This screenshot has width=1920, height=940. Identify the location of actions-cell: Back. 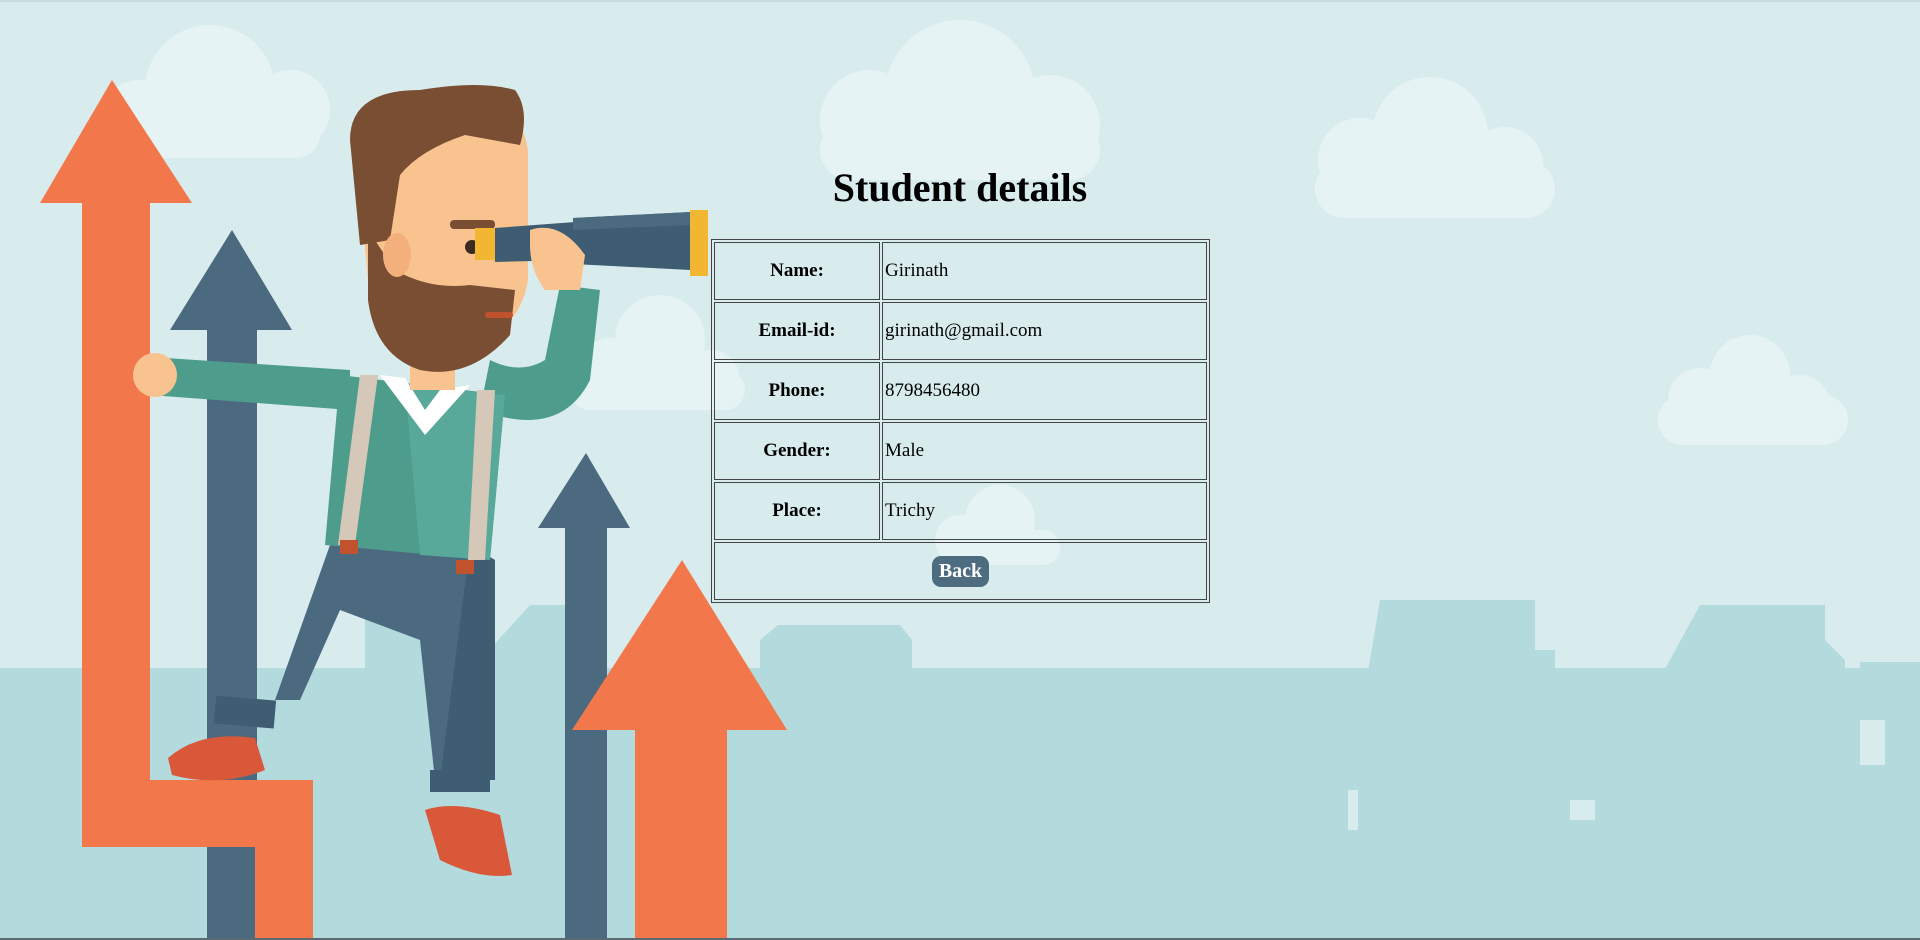
(960, 571).